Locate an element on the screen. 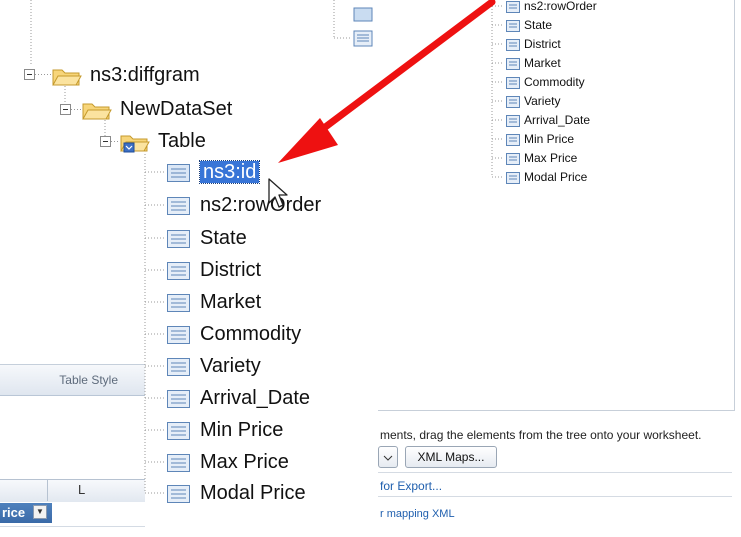  small-tree-item: Arrival_Date is located at coordinates (548, 120).